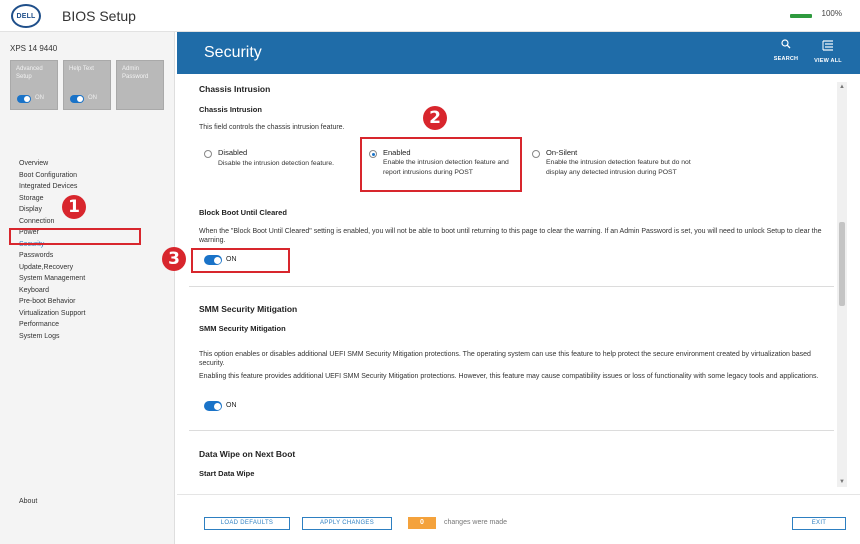  I want to click on sidebar-item-overview: Overview, so click(87, 164).